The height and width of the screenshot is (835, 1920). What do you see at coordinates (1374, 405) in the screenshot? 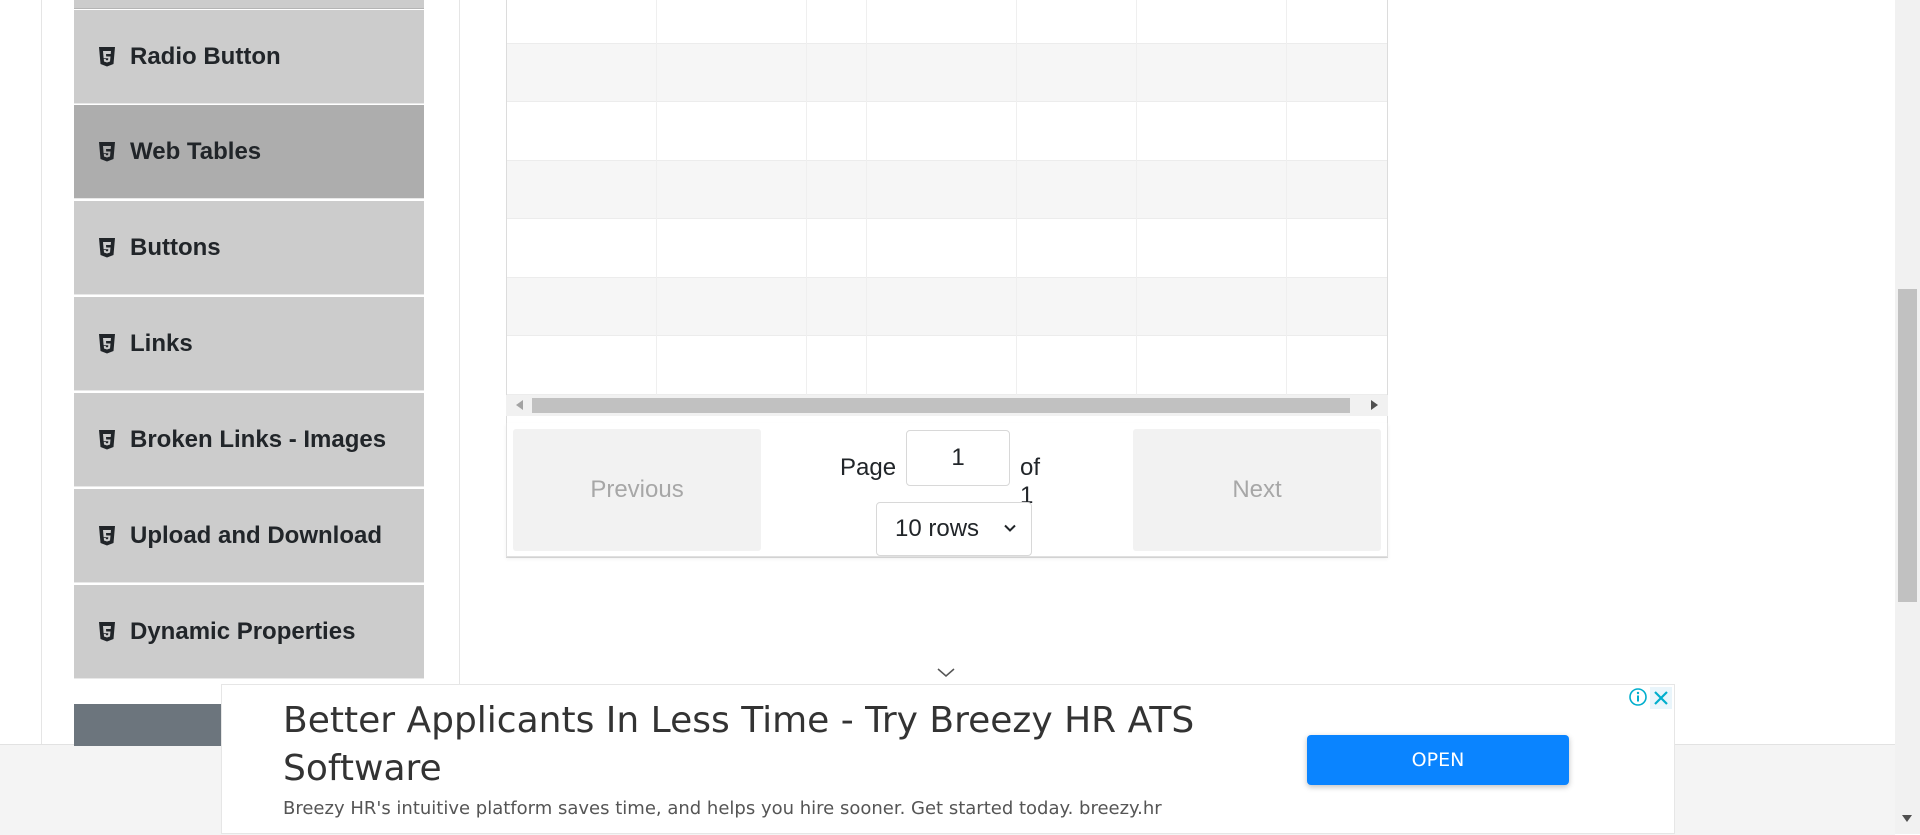
I see `scroll-right-arrow-icon` at bounding box center [1374, 405].